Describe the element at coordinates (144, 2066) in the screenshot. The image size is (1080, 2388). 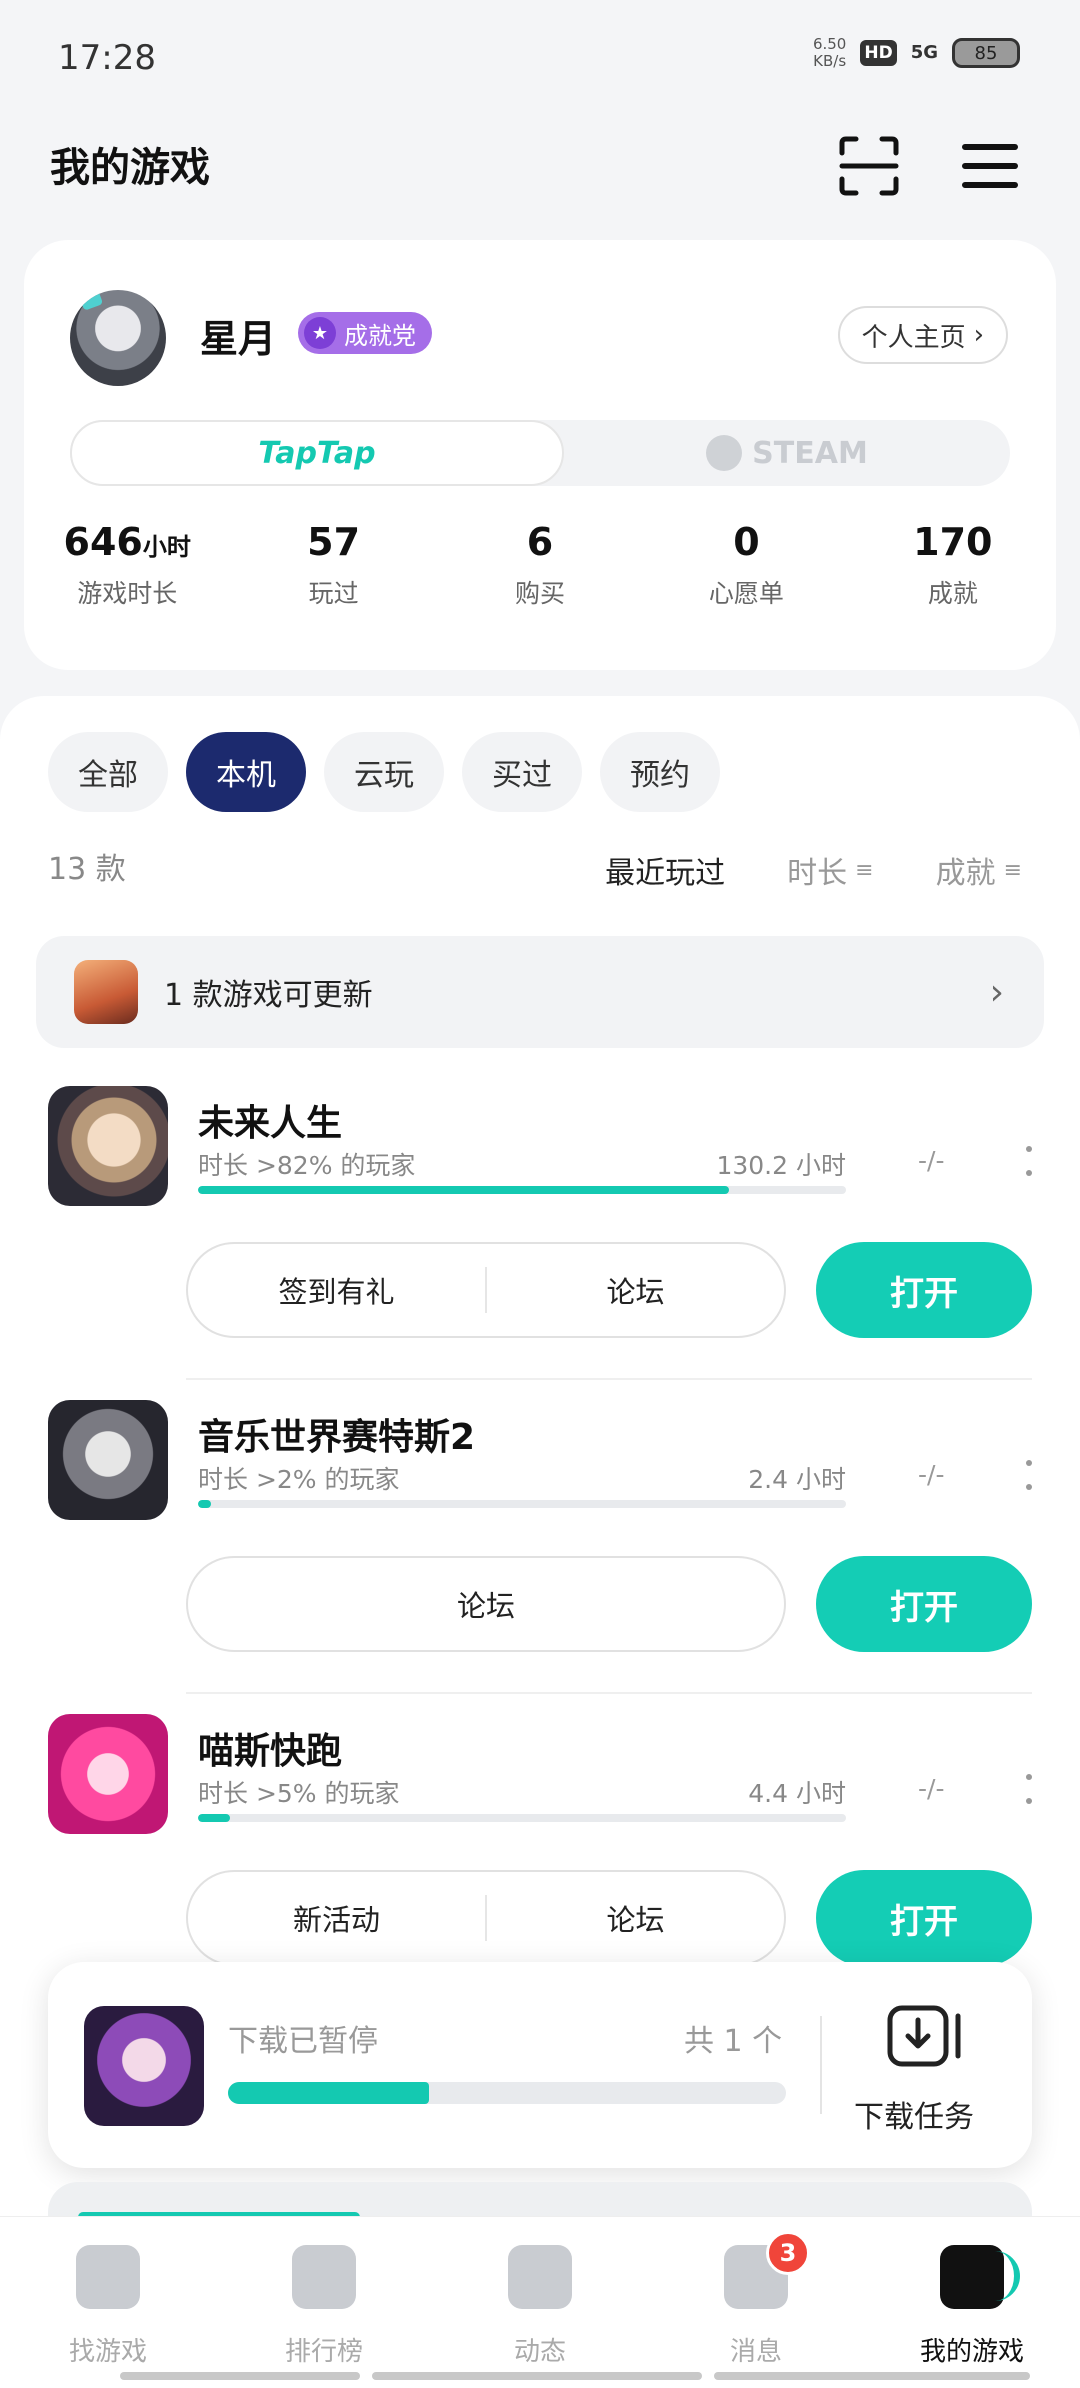
I see `download-game-thumbnail` at that location.